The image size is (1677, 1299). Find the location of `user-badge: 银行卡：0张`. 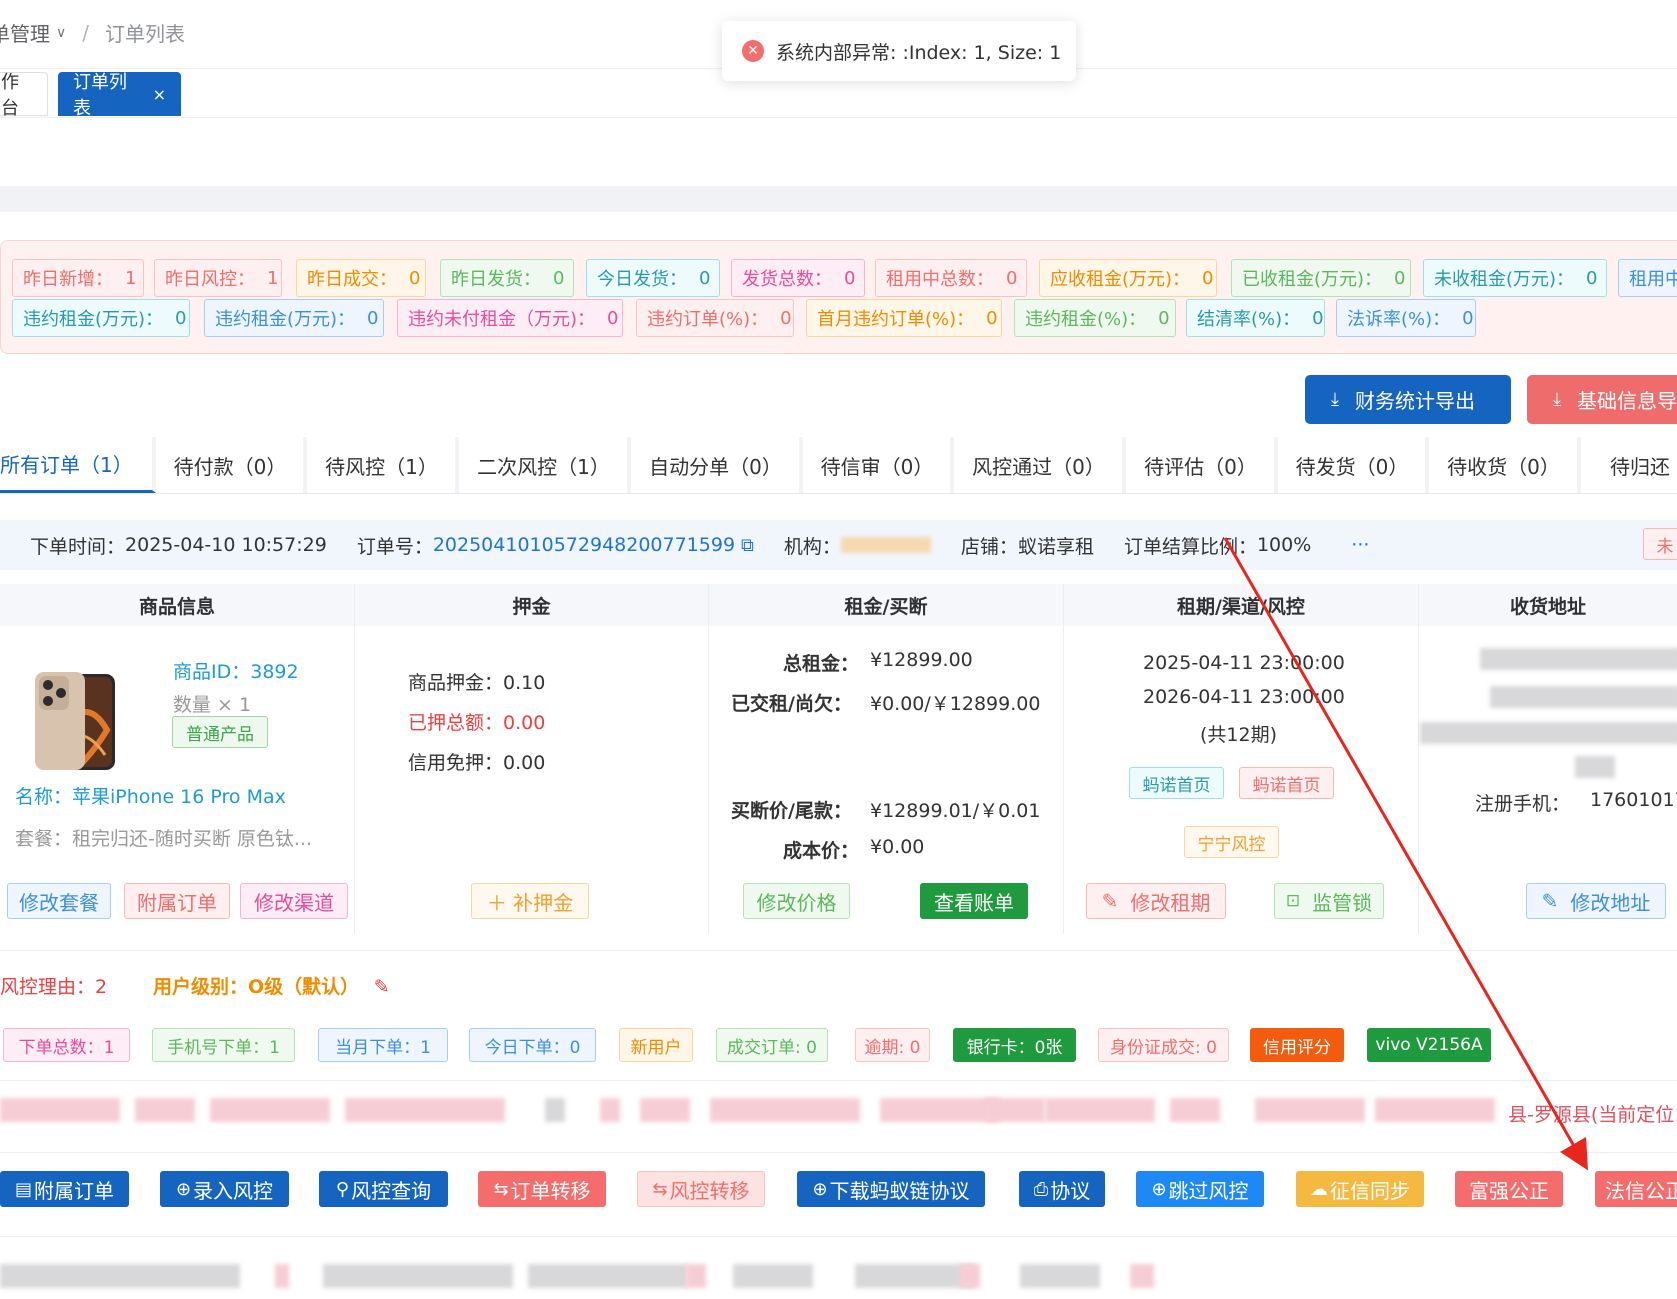

user-badge: 银行卡：0张 is located at coordinates (1014, 1045).